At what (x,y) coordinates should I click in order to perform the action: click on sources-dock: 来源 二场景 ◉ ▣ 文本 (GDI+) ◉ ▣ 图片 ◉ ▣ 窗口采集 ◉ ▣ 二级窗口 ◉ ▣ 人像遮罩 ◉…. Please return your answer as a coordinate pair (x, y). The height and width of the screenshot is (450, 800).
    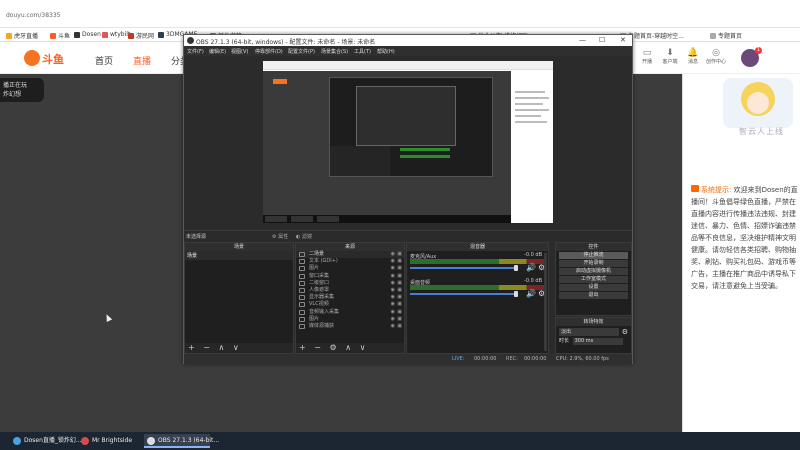
    Looking at the image, I should click on (350, 298).